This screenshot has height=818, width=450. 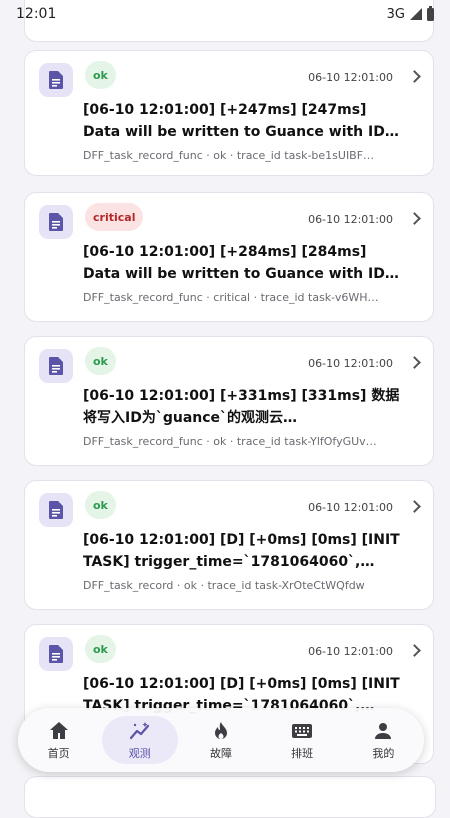 What do you see at coordinates (430, 13) in the screenshot?
I see `battery-icon` at bounding box center [430, 13].